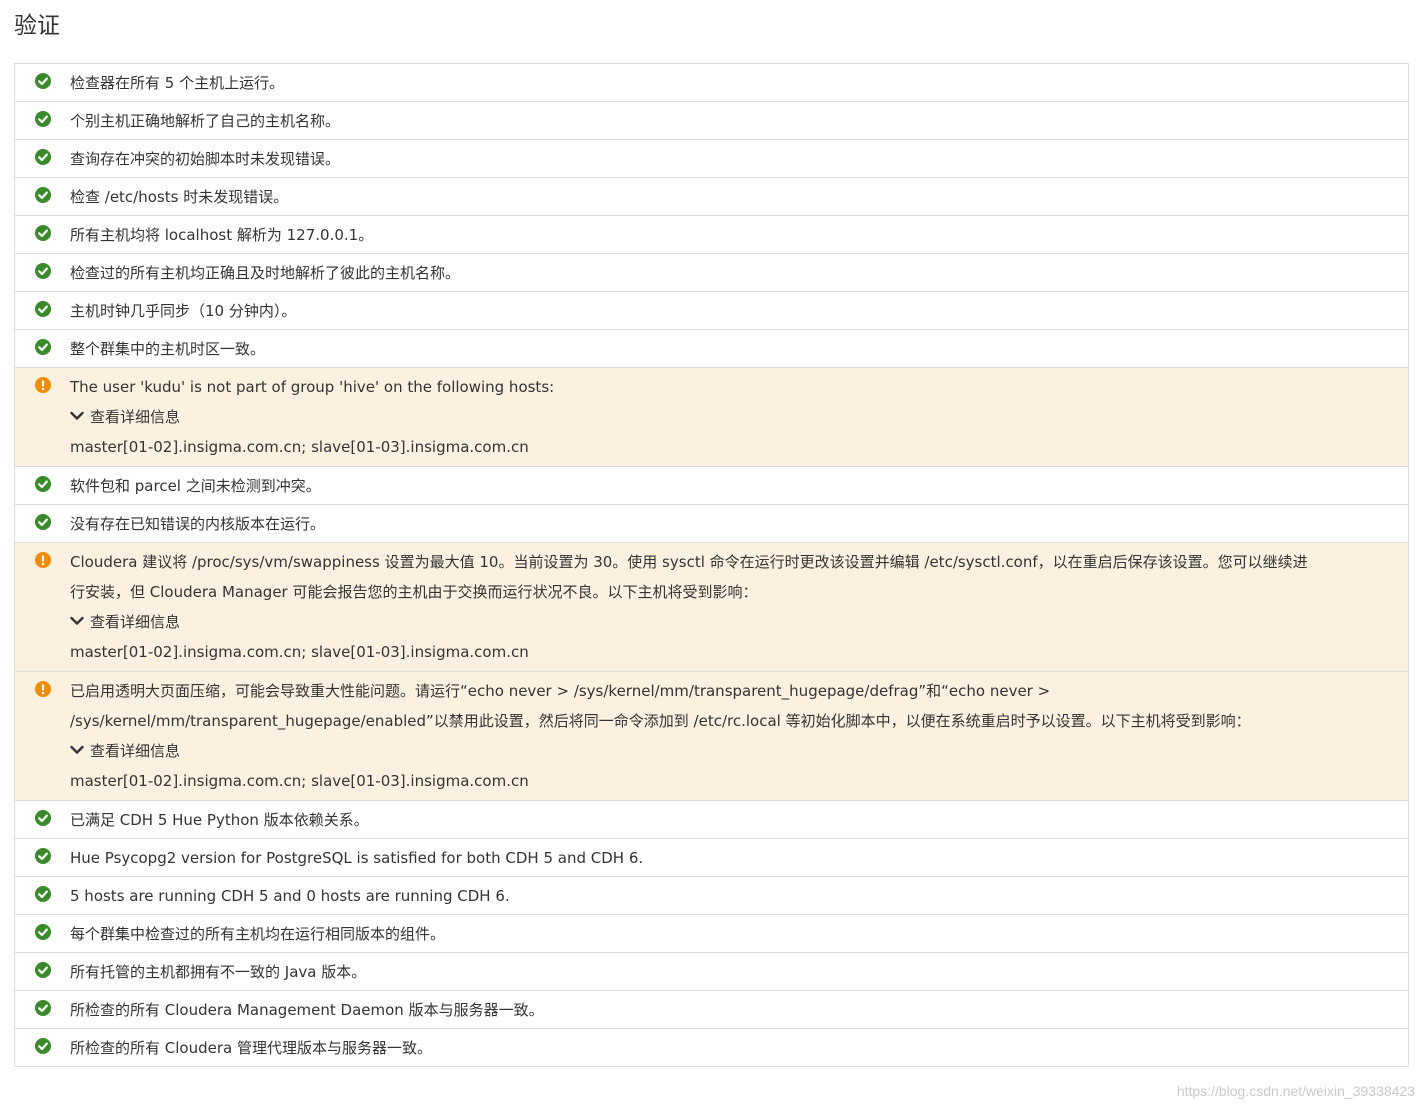  What do you see at coordinates (205, 121) in the screenshot?
I see `check-text: 个别主机正确地解析了自己的主机名称。` at bounding box center [205, 121].